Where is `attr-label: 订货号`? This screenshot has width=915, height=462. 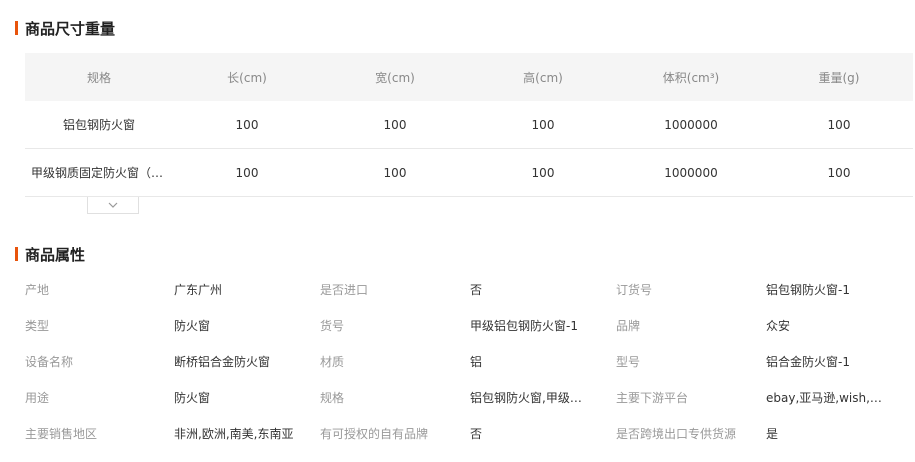
attr-label: 订货号 is located at coordinates (634, 289).